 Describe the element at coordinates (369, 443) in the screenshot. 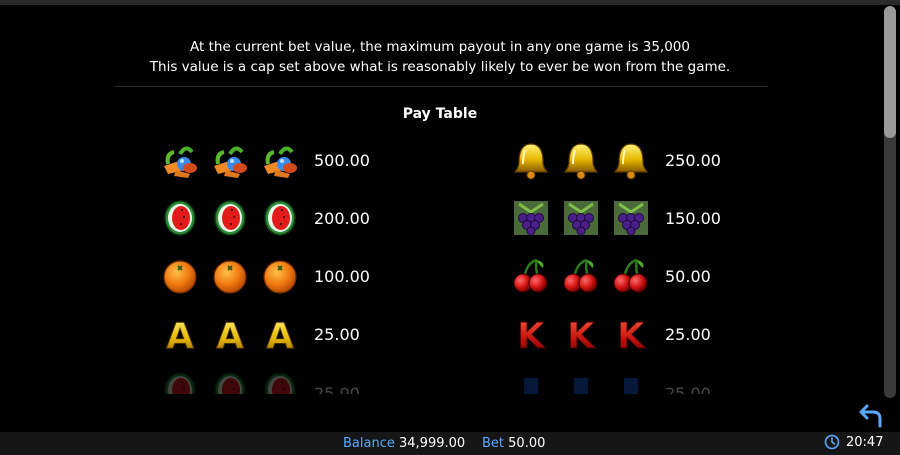

I see `balance-label: Balance` at that location.